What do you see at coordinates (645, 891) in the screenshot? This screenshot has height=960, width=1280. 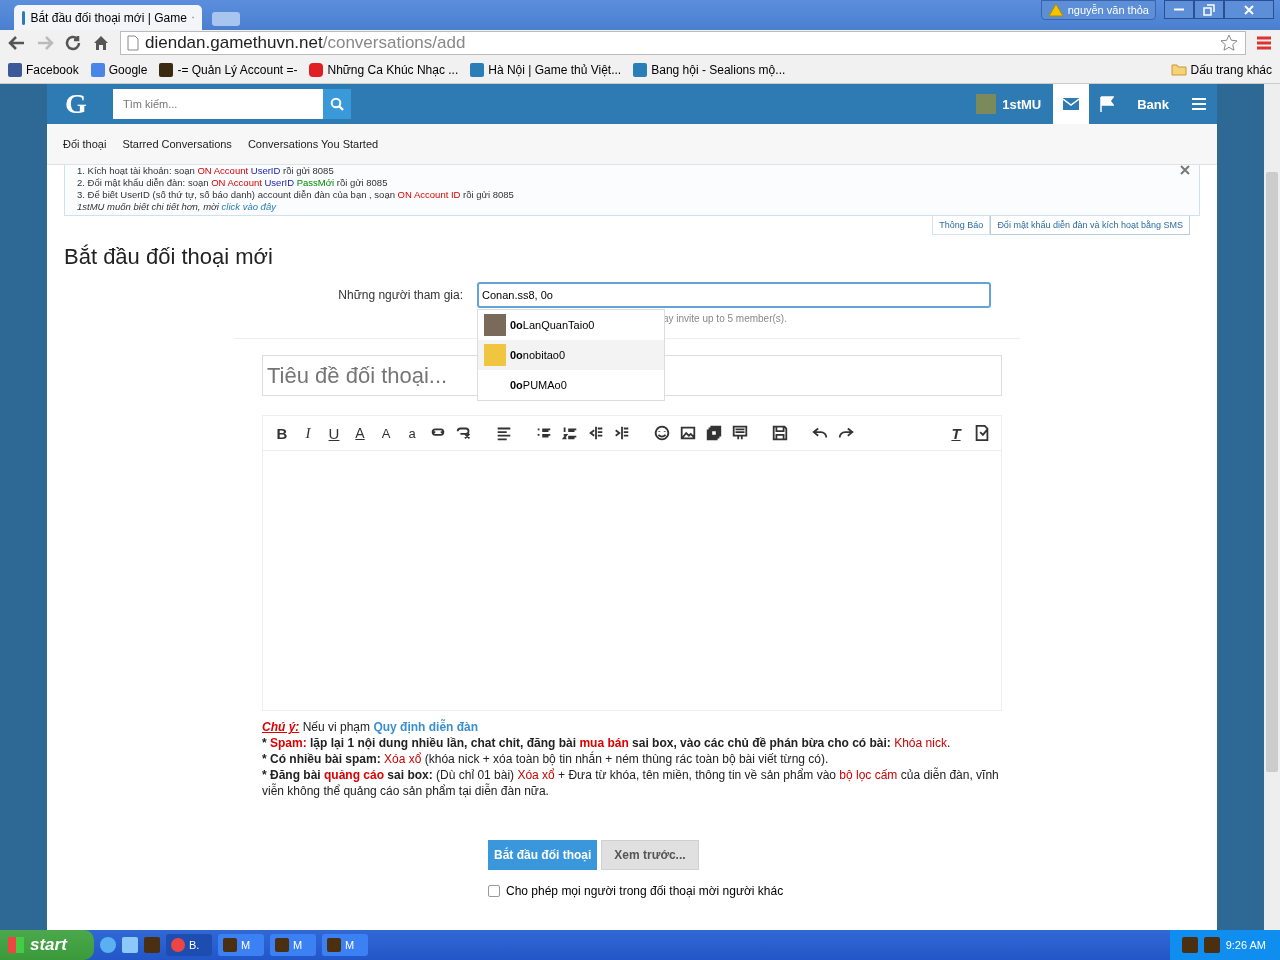 I see `checkbox-label: Cho phép mọi người trong đối thoại mời người khác` at bounding box center [645, 891].